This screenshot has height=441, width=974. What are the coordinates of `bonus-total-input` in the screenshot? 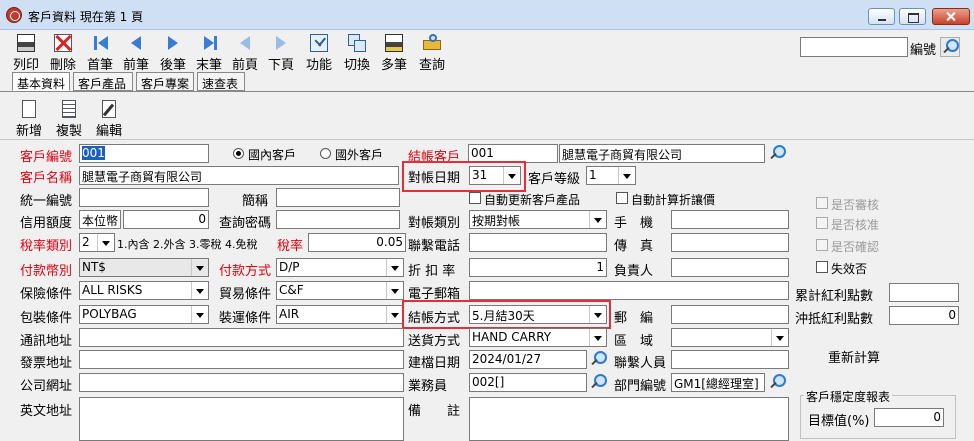 It's located at (924, 292).